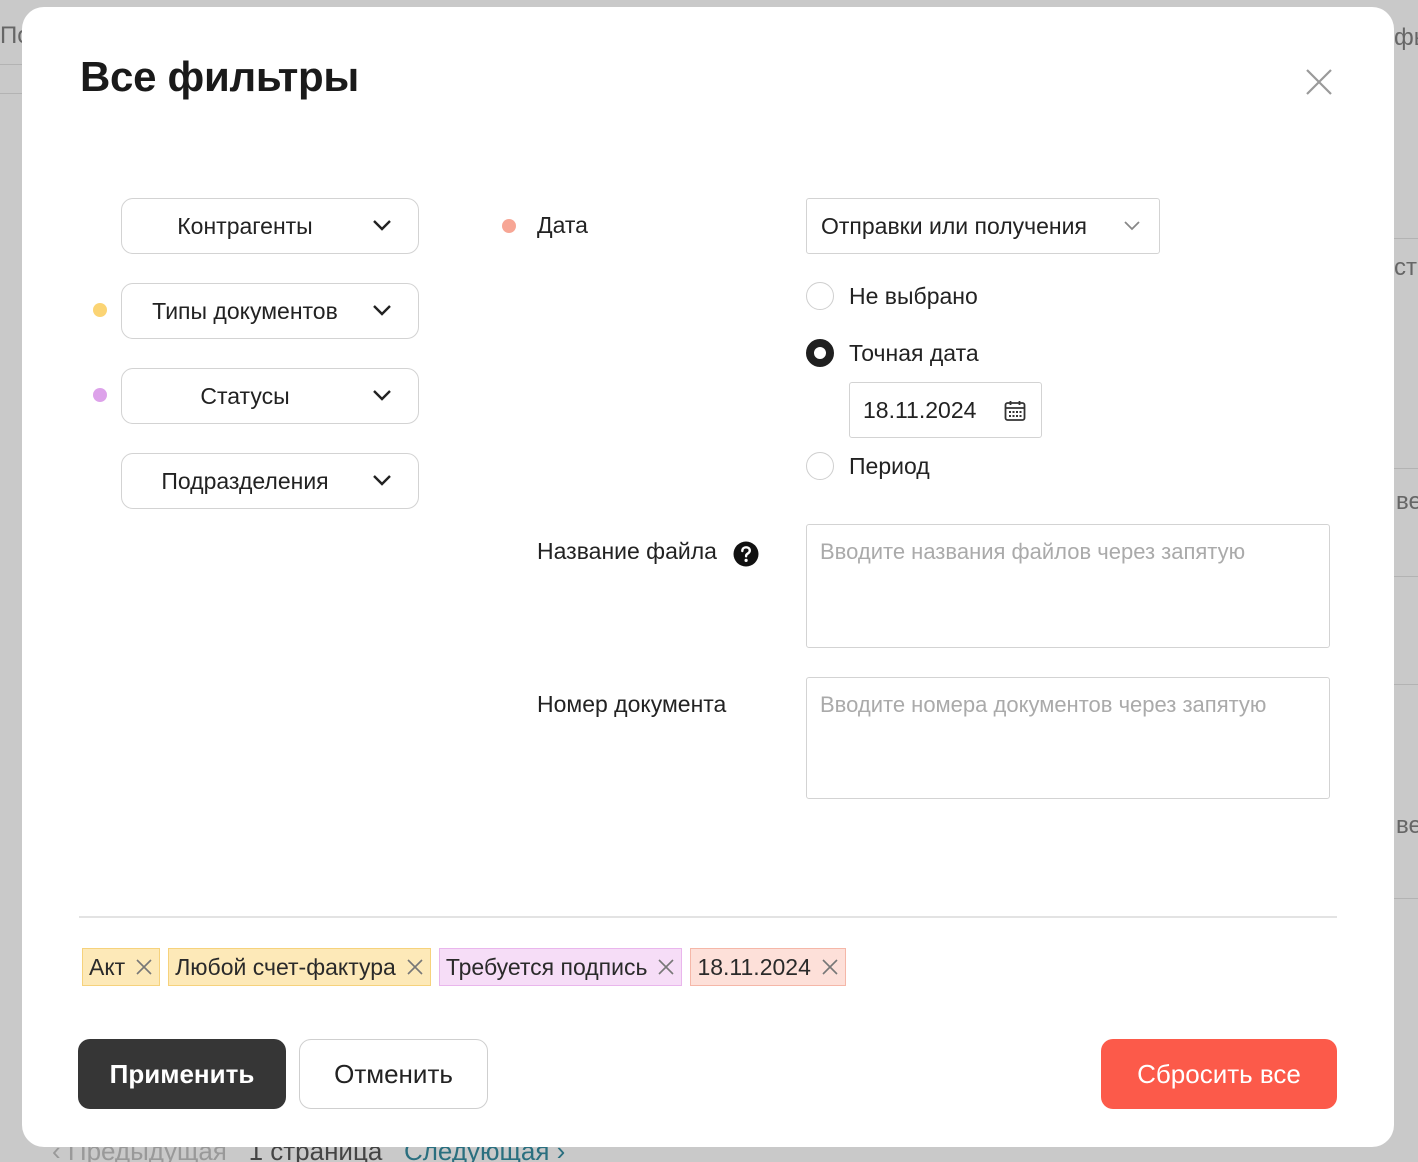 This screenshot has width=1418, height=1162. I want to click on reset-all-button: Сбросить все, so click(1219, 1074).